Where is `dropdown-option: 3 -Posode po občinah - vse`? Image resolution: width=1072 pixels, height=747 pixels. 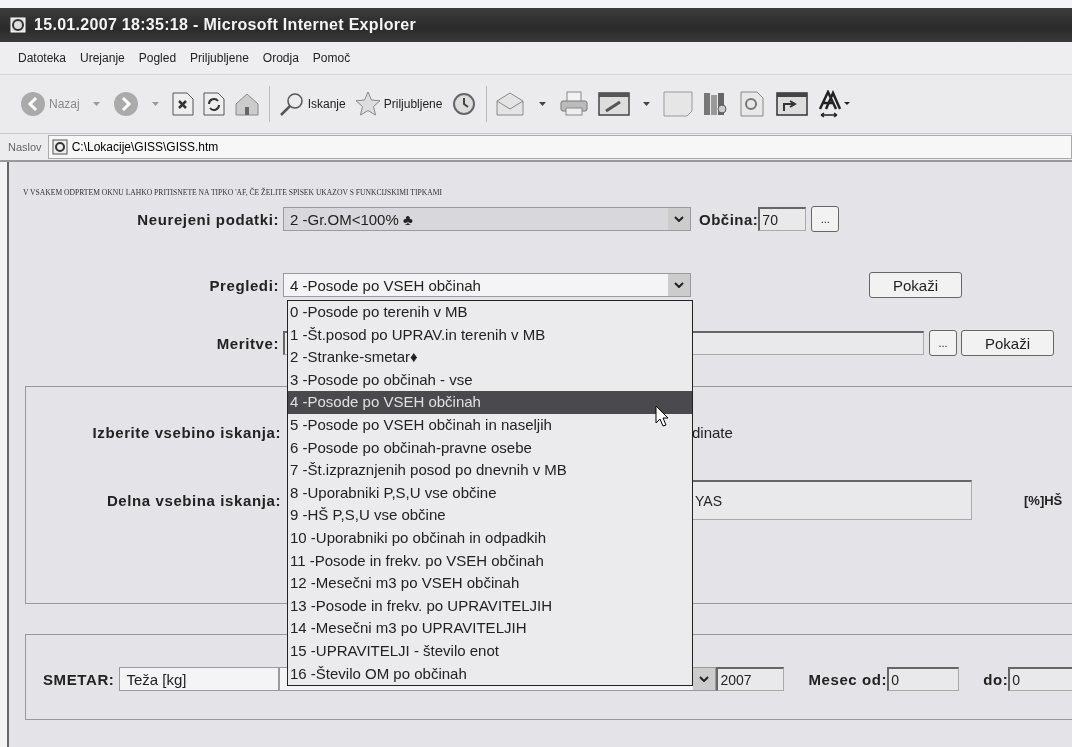
dropdown-option: 3 -Posode po občinah - vse is located at coordinates (490, 380).